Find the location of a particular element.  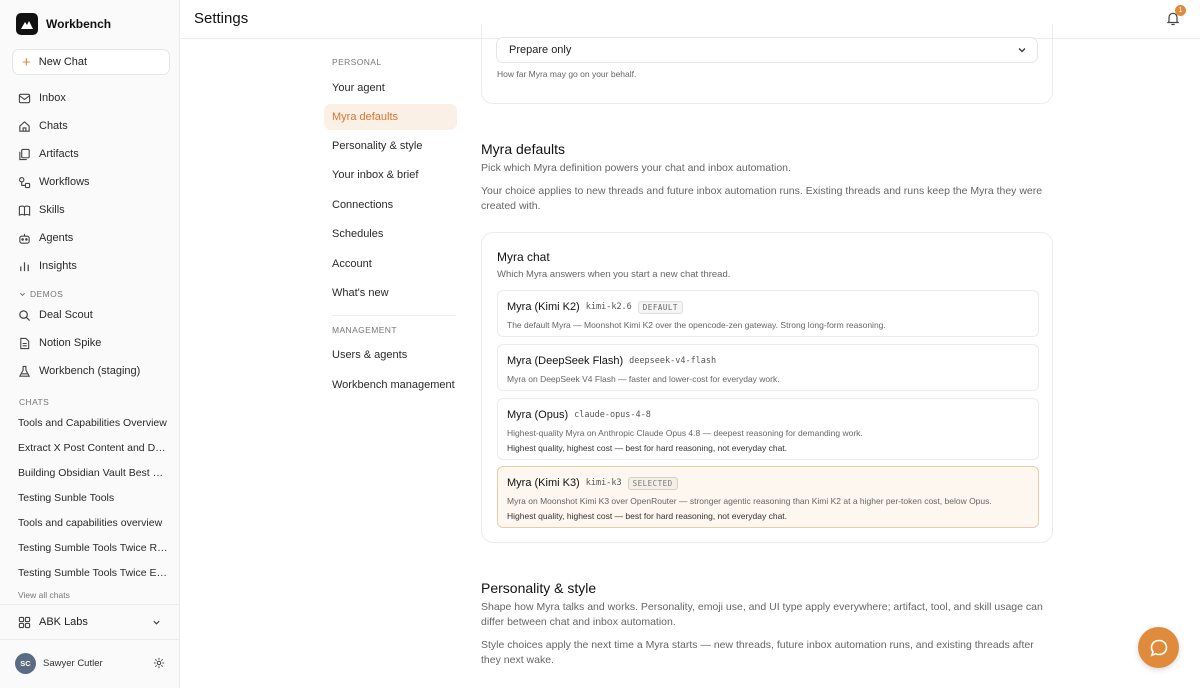

workbench-logo-icon is located at coordinates (27, 24).